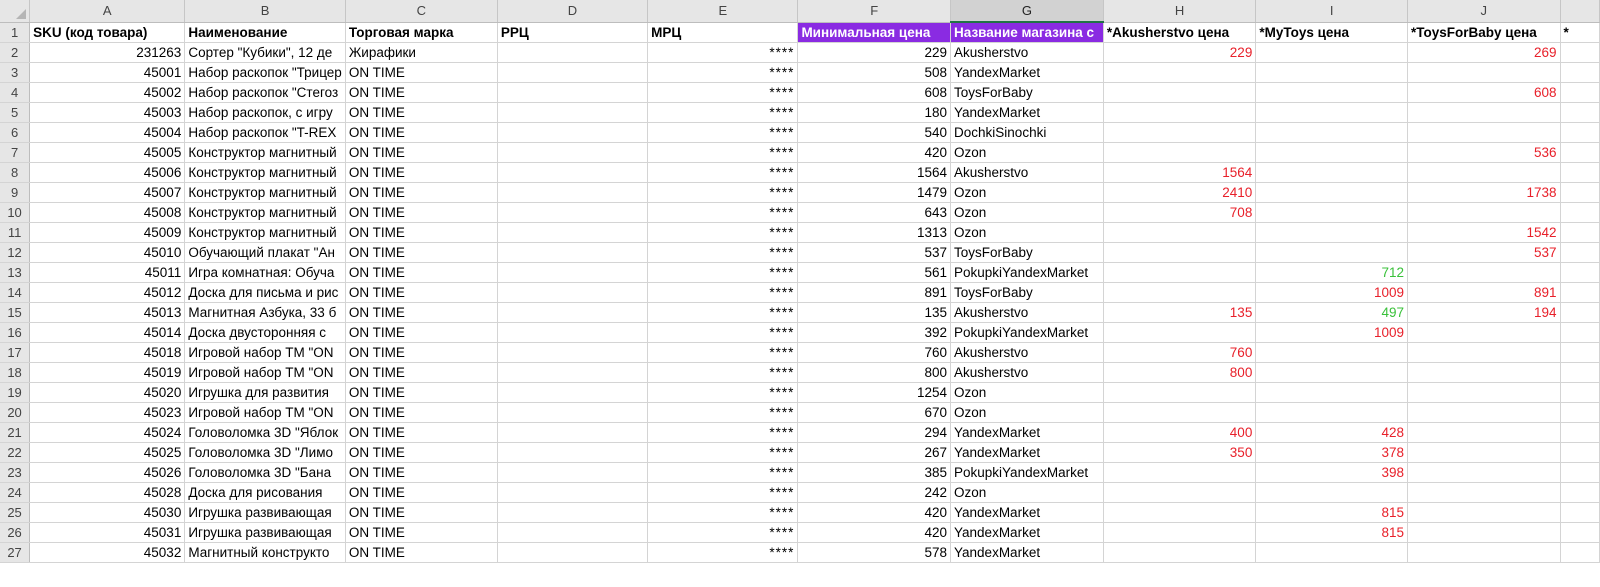 The image size is (1600, 587). Describe the element at coordinates (15, 232) in the screenshot. I see `row-header: 11` at that location.